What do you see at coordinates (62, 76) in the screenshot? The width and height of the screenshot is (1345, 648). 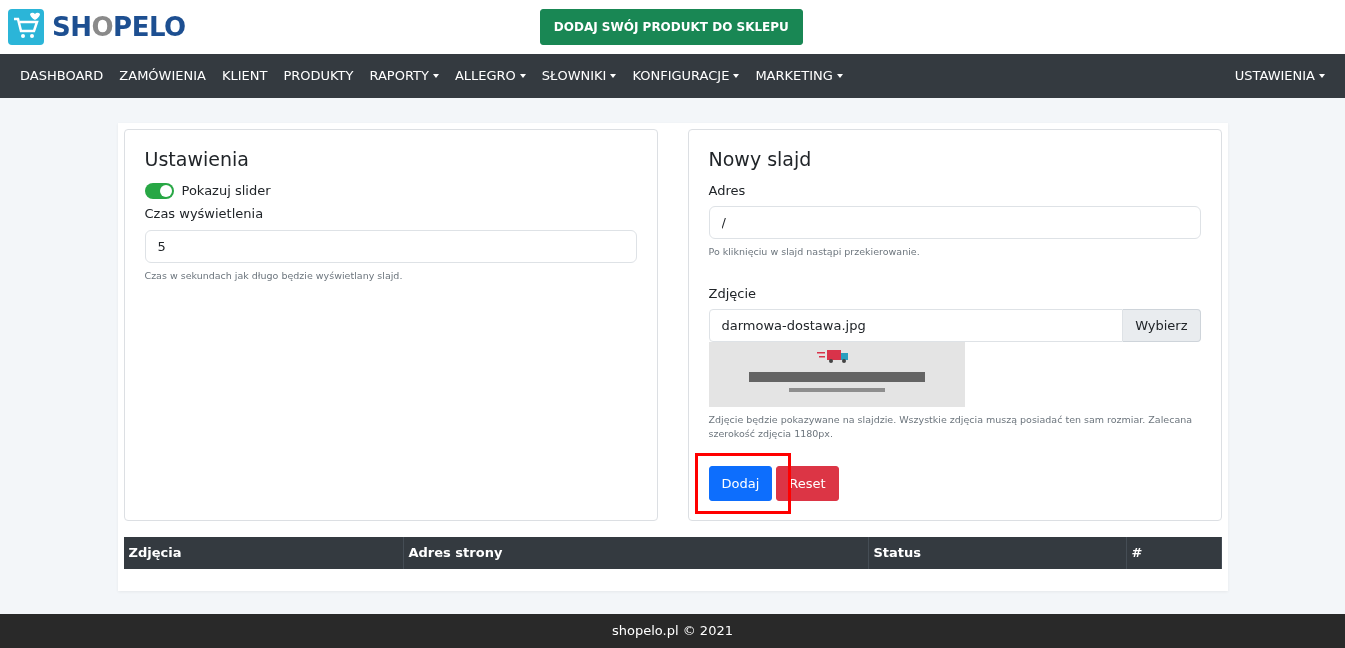 I see `nav-link: DASHBOARD` at bounding box center [62, 76].